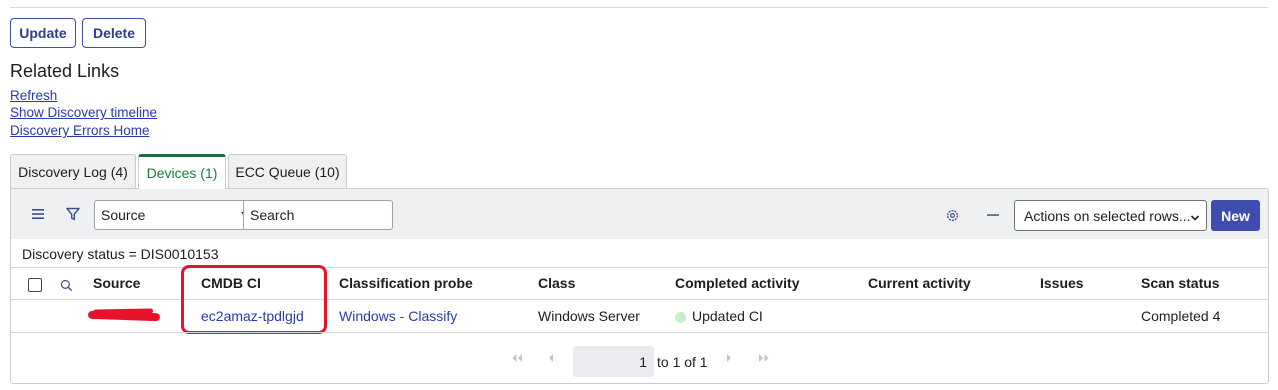  Describe the element at coordinates (254, 299) in the screenshot. I see `annotation-highlight-box` at that location.